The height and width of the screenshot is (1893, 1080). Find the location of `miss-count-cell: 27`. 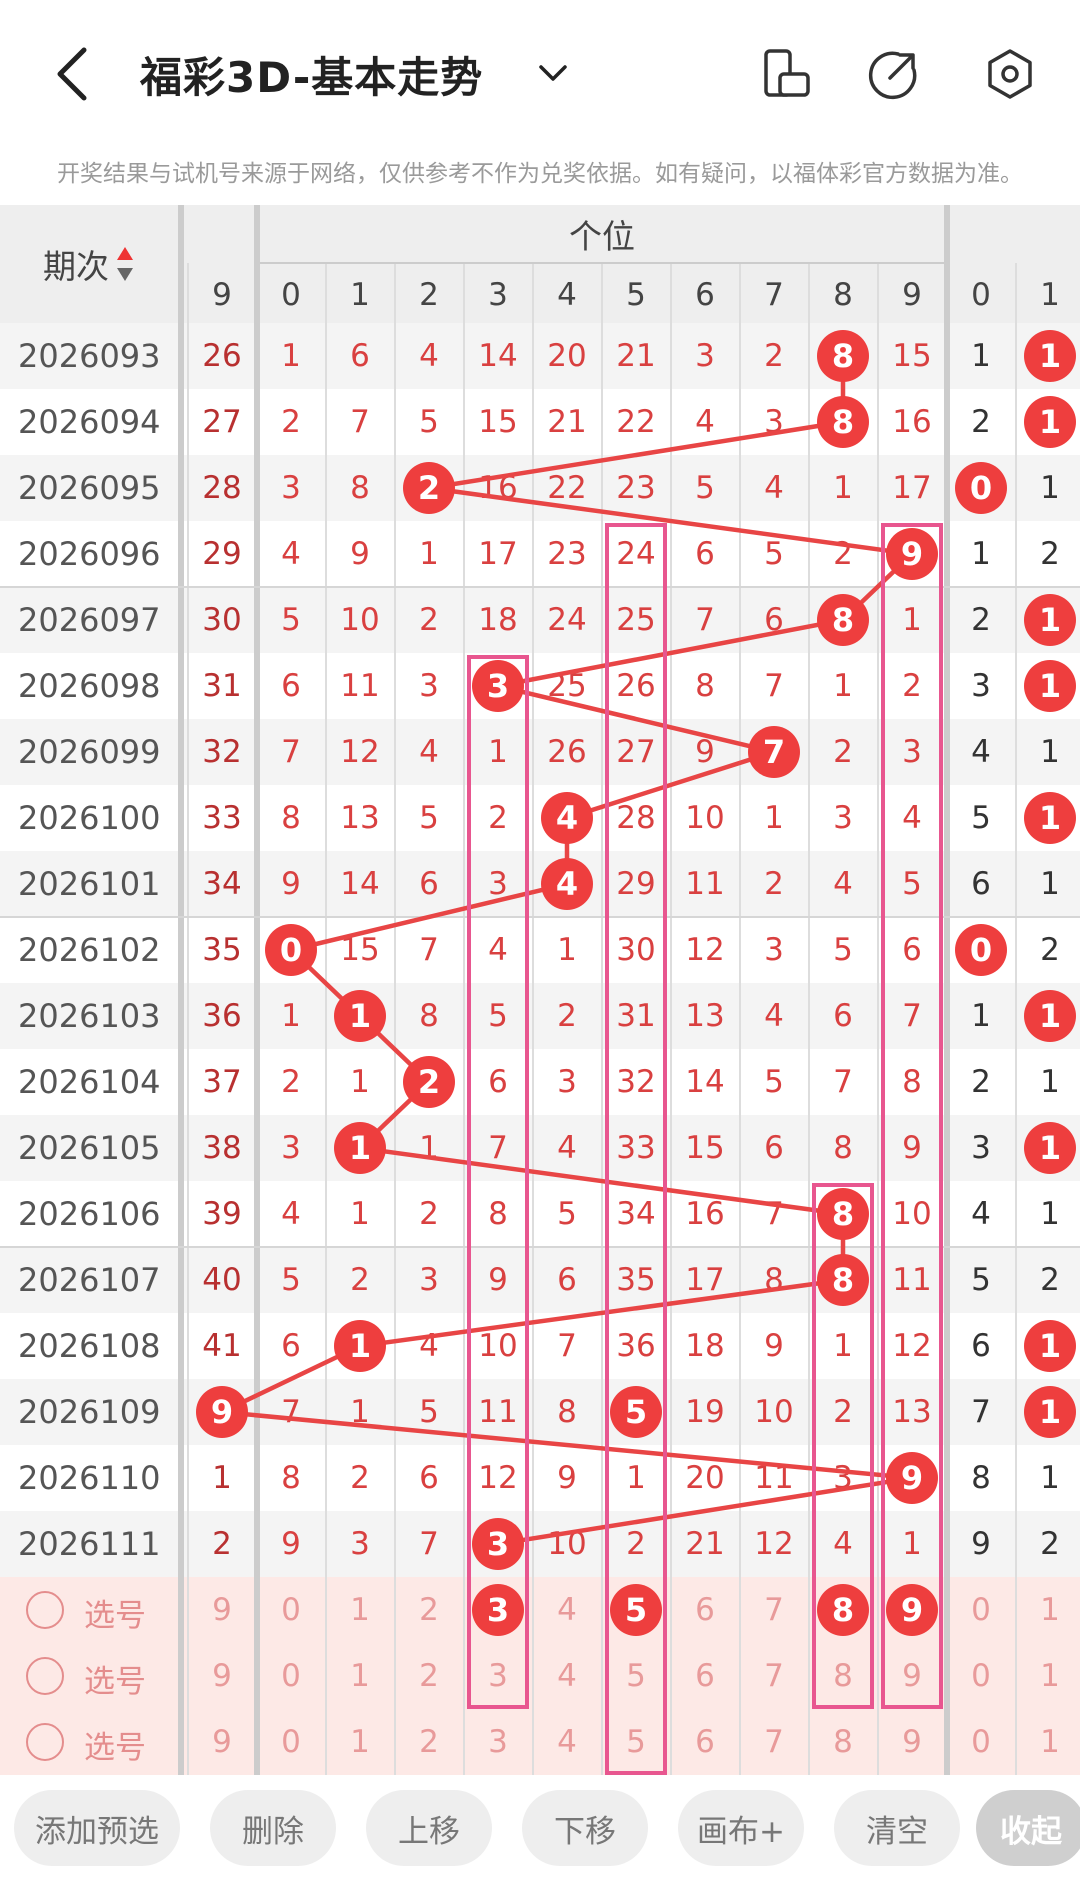

miss-count-cell: 27 is located at coordinates (636, 752).